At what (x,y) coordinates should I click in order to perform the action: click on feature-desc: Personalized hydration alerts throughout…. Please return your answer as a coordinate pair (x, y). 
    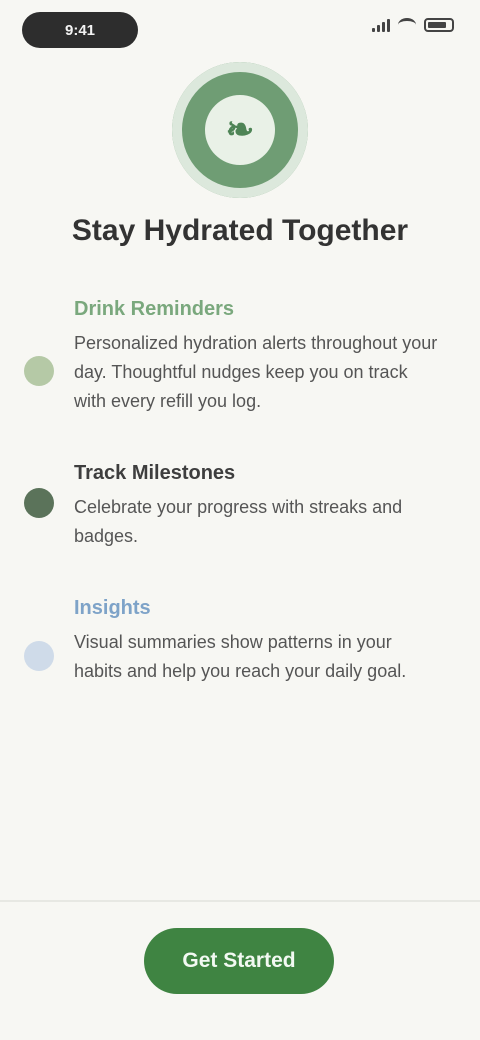
    Looking at the image, I should click on (256, 372).